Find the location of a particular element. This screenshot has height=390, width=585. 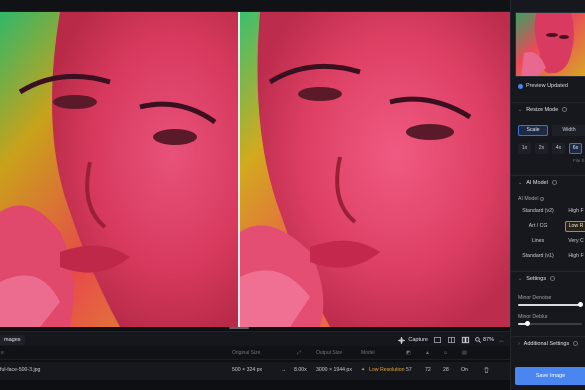

output-size-value: 3000 × 1944 px is located at coordinates (334, 370).